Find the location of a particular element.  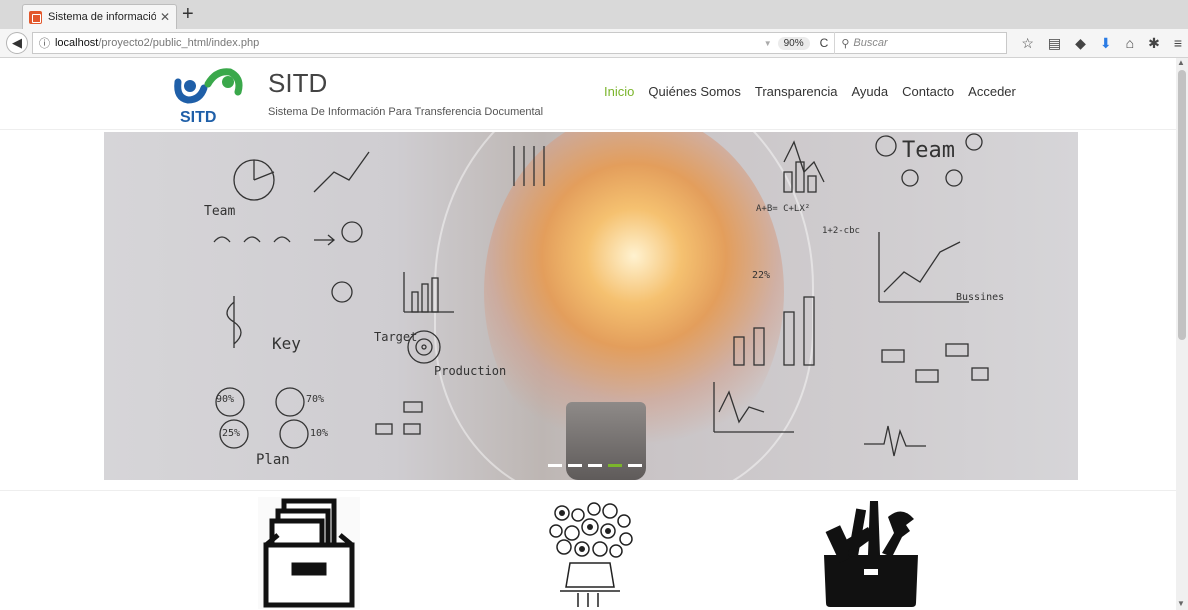

extension-icon: ✱ is located at coordinates (1154, 43).